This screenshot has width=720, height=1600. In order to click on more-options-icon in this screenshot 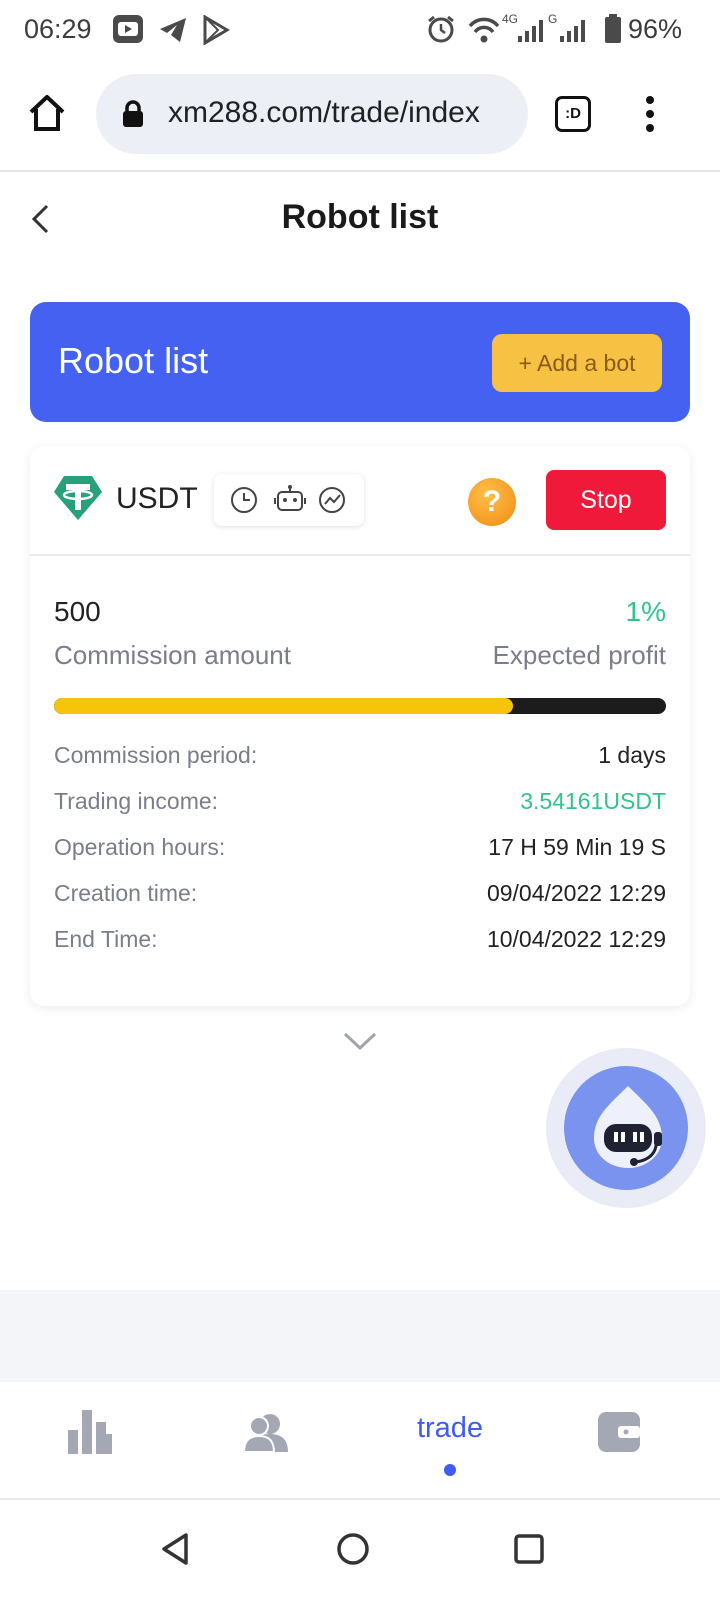, I will do `click(650, 114)`.